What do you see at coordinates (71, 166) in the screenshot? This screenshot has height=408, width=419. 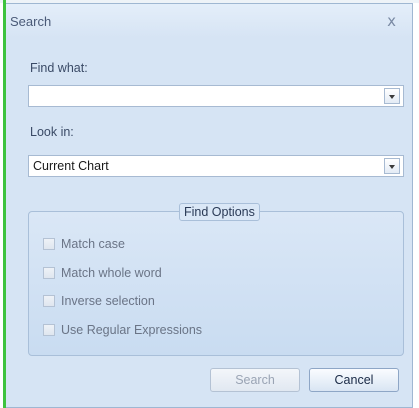 I see `look-in-value: Current Chart` at bounding box center [71, 166].